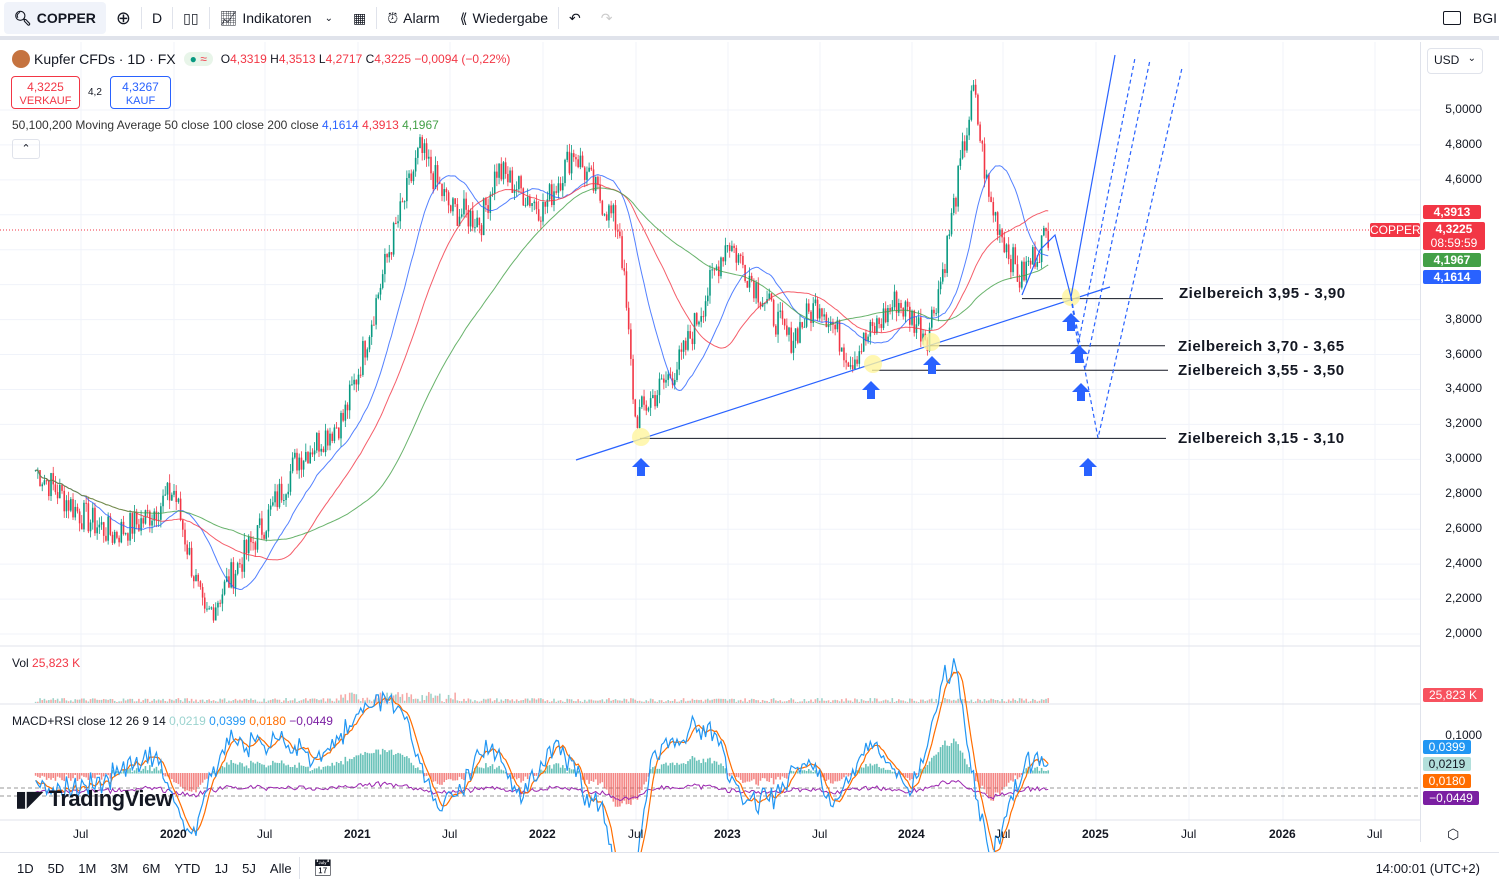 Image resolution: width=1499 pixels, height=883 pixels. I want to click on range-6m: 6M, so click(151, 868).